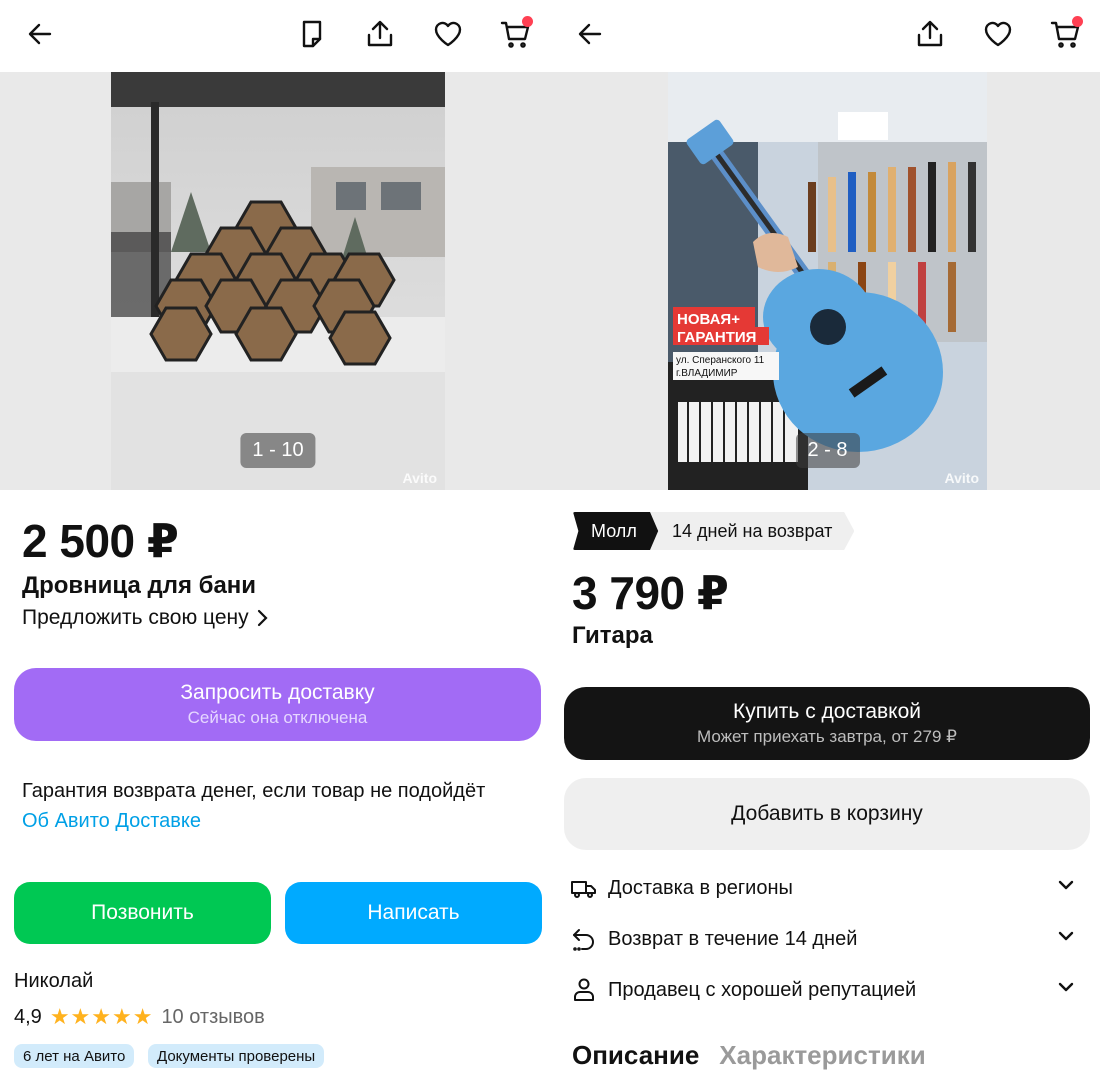  I want to click on message-label: Написать, so click(413, 912).